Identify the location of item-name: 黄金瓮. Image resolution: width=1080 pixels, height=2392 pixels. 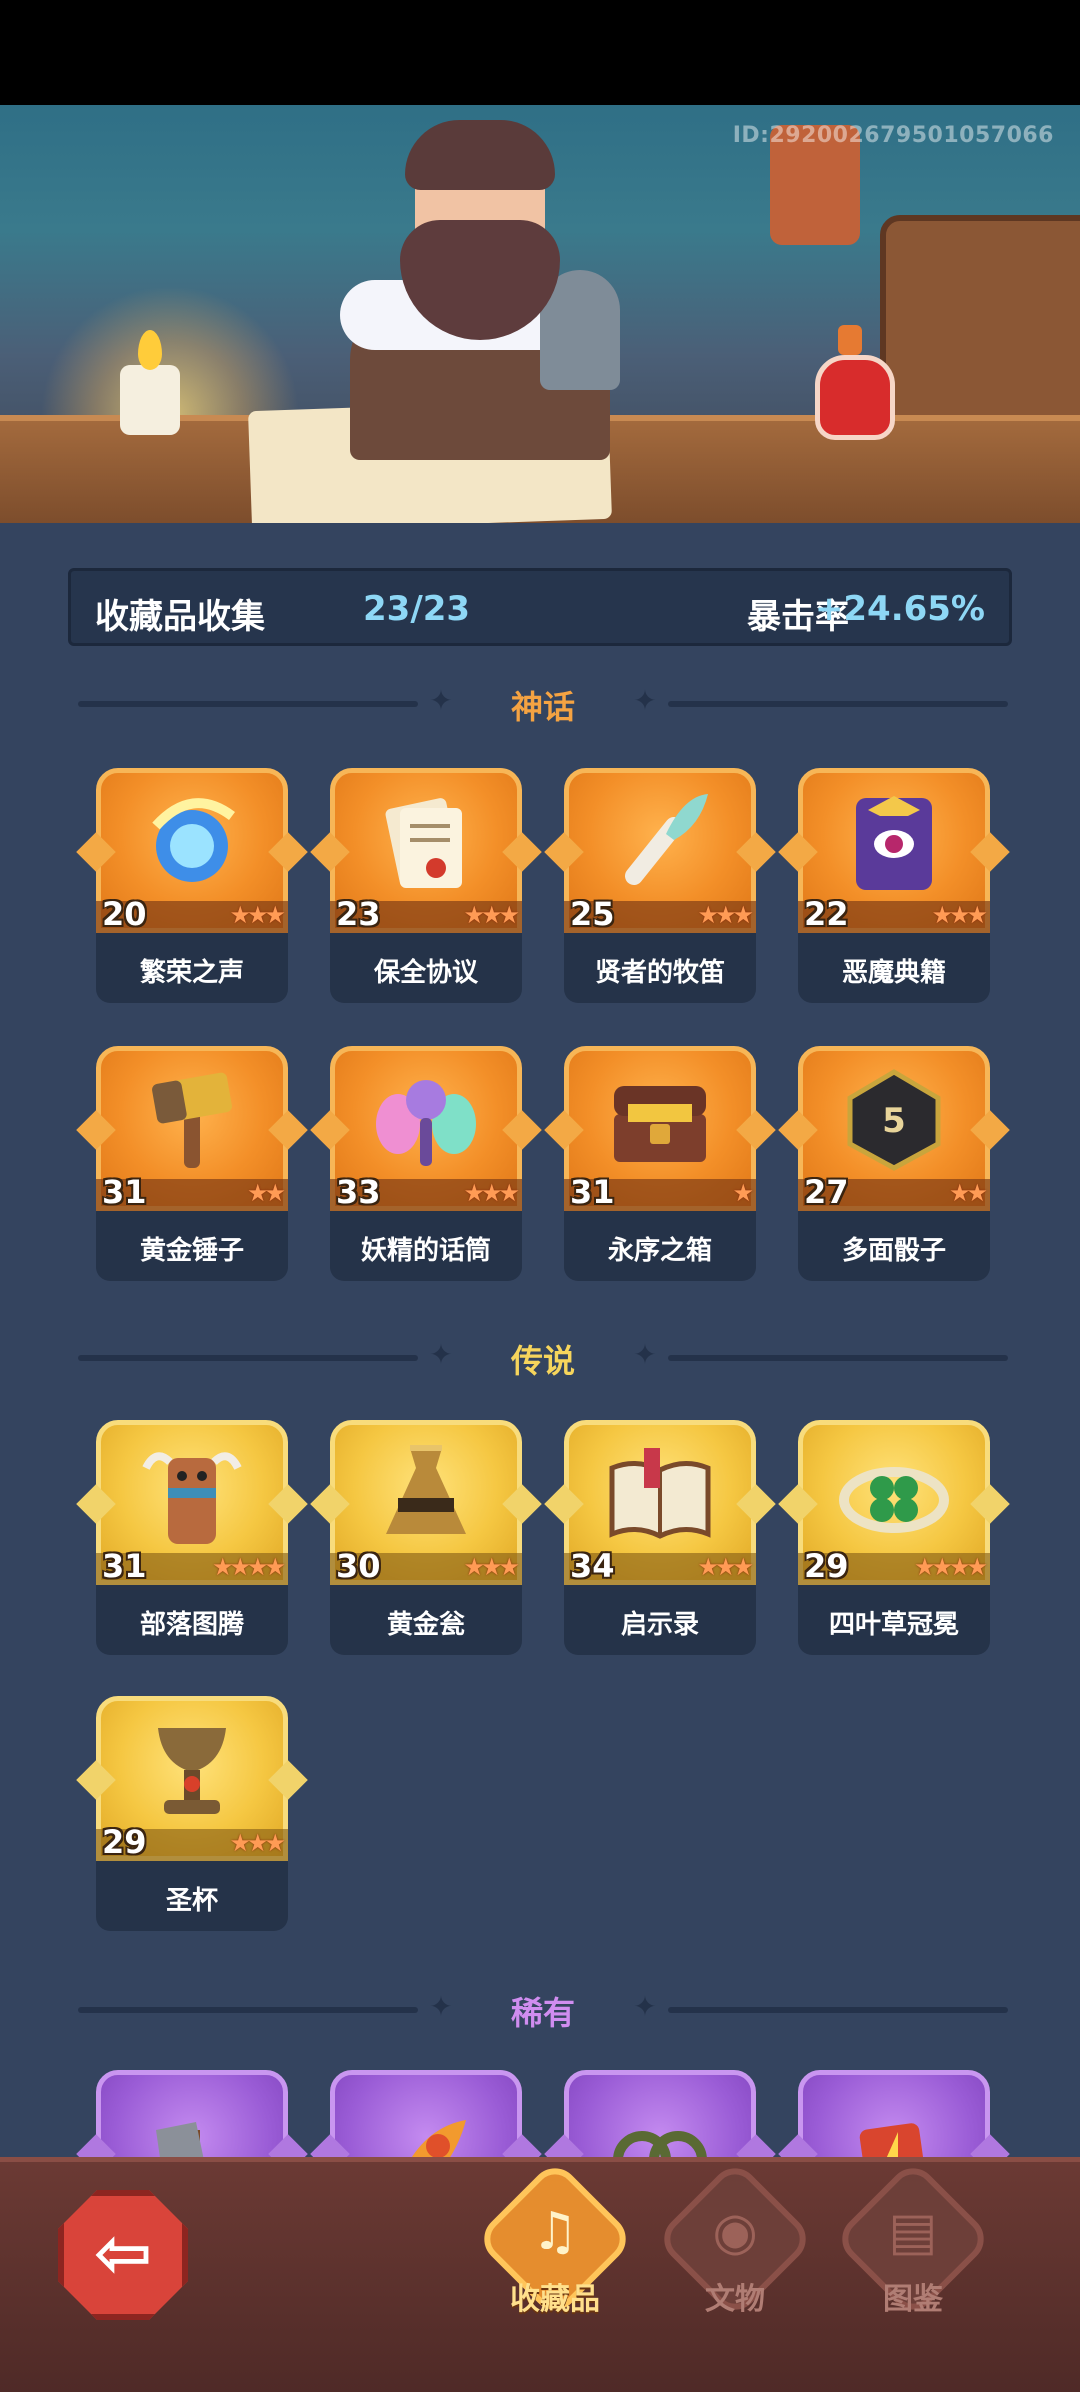
(425, 1625).